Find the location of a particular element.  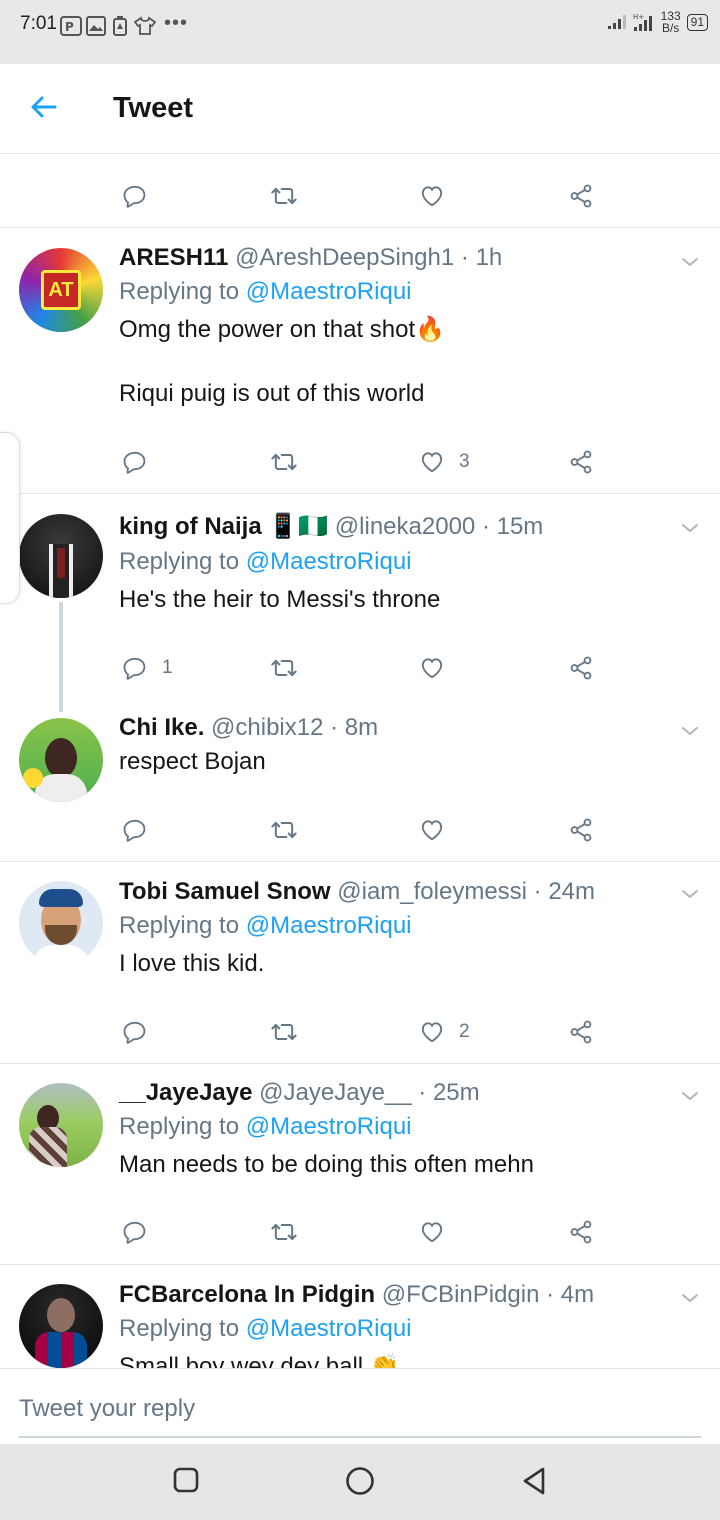

edge-panel-handle is located at coordinates (10, 518).